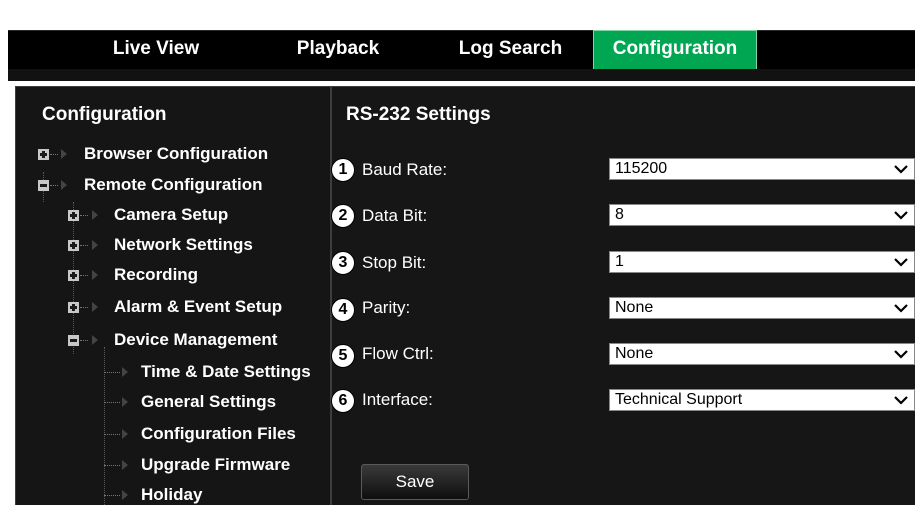 The width and height of the screenshot is (915, 510). Describe the element at coordinates (218, 433) in the screenshot. I see `sidebar-item-label: Configuration Files` at that location.